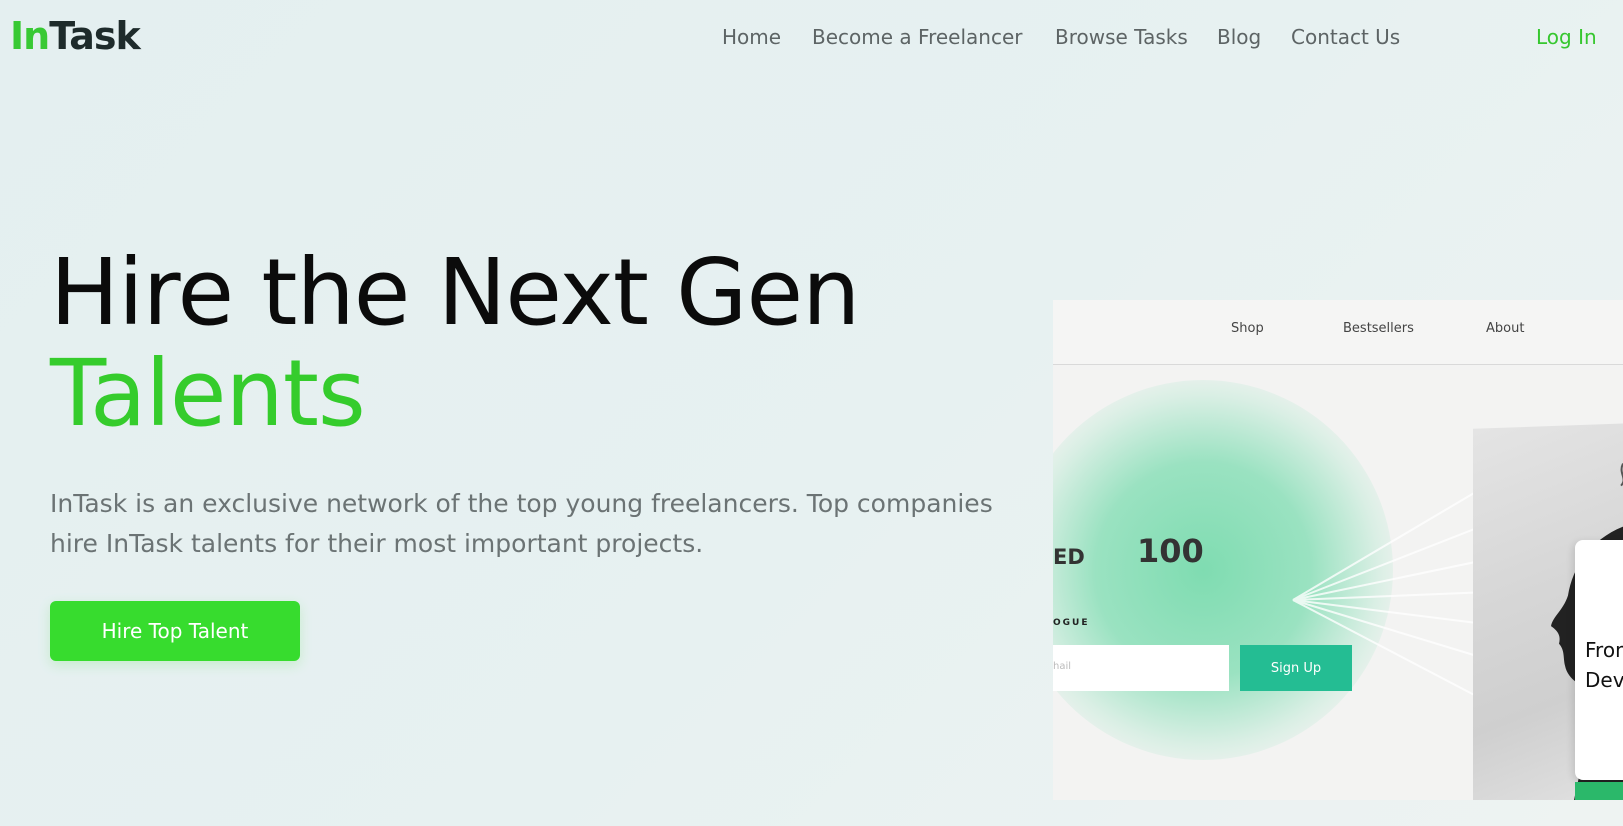  What do you see at coordinates (1141, 668) in the screenshot?
I see `mockup-email-input: hail` at bounding box center [1141, 668].